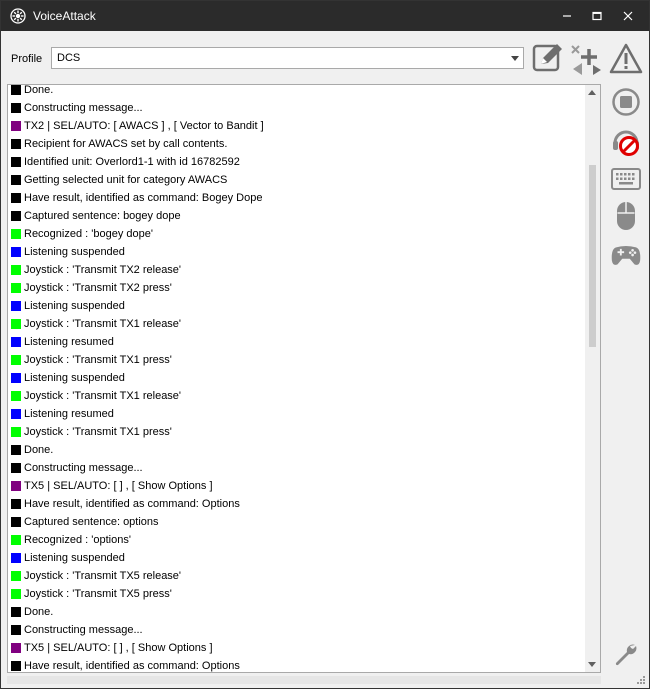  Describe the element at coordinates (641, 680) in the screenshot. I see `resize-grip` at that location.